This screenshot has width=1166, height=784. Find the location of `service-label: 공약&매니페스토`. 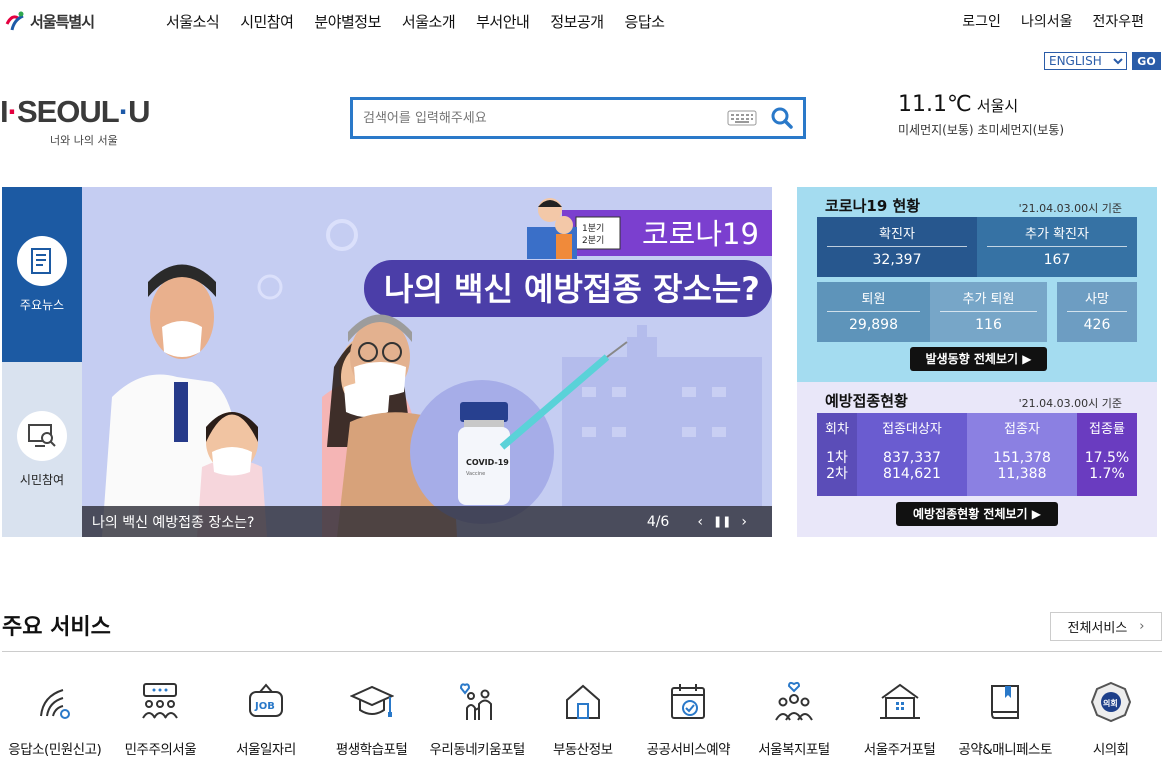

service-label: 공약&매니페스토 is located at coordinates (1005, 750).